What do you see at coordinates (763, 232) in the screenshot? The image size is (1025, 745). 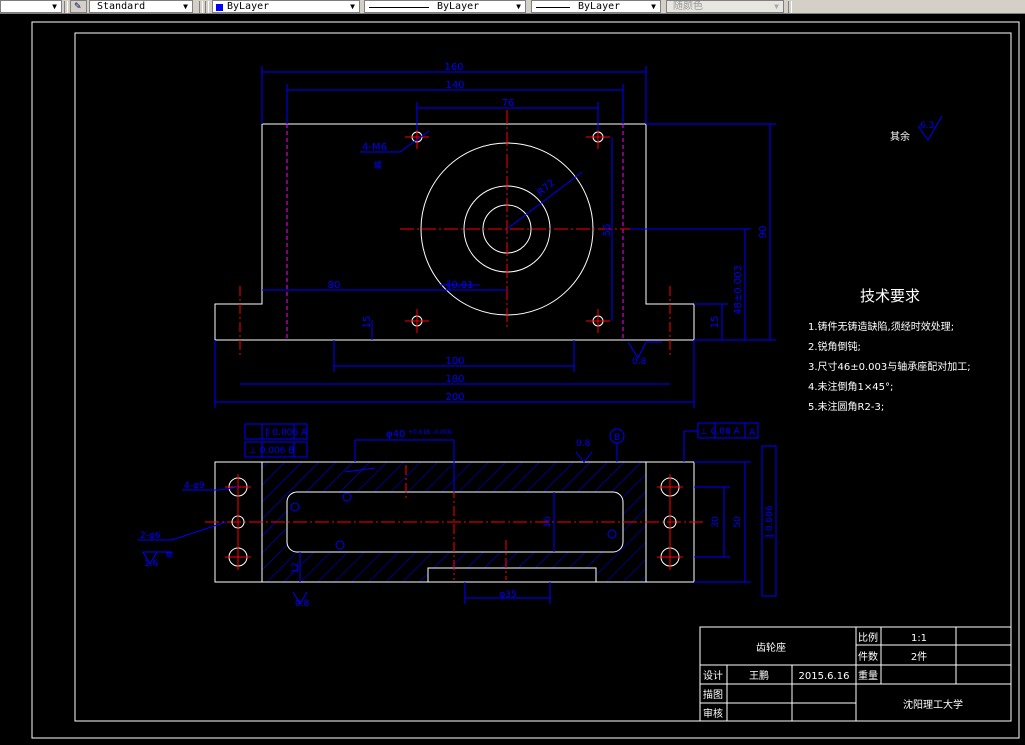 I see `dim-90: 90` at bounding box center [763, 232].